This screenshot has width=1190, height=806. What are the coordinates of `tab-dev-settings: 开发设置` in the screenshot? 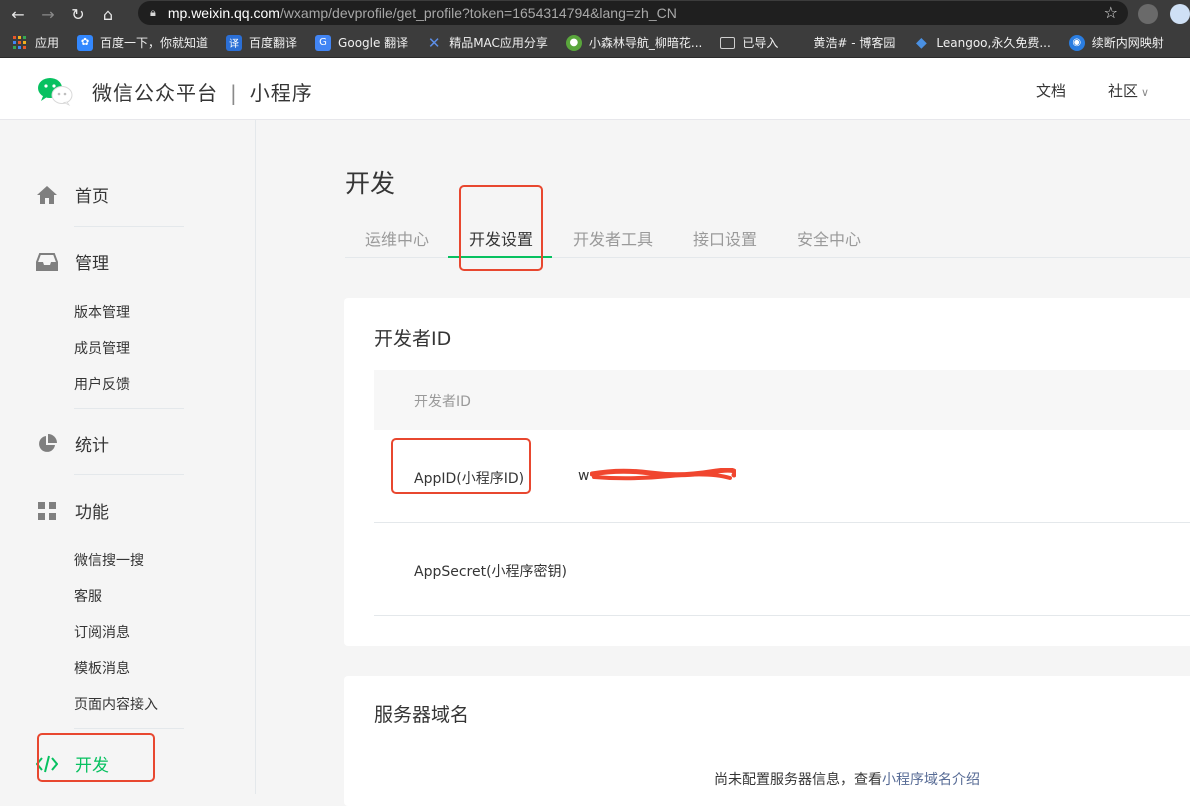 It's located at (501, 238).